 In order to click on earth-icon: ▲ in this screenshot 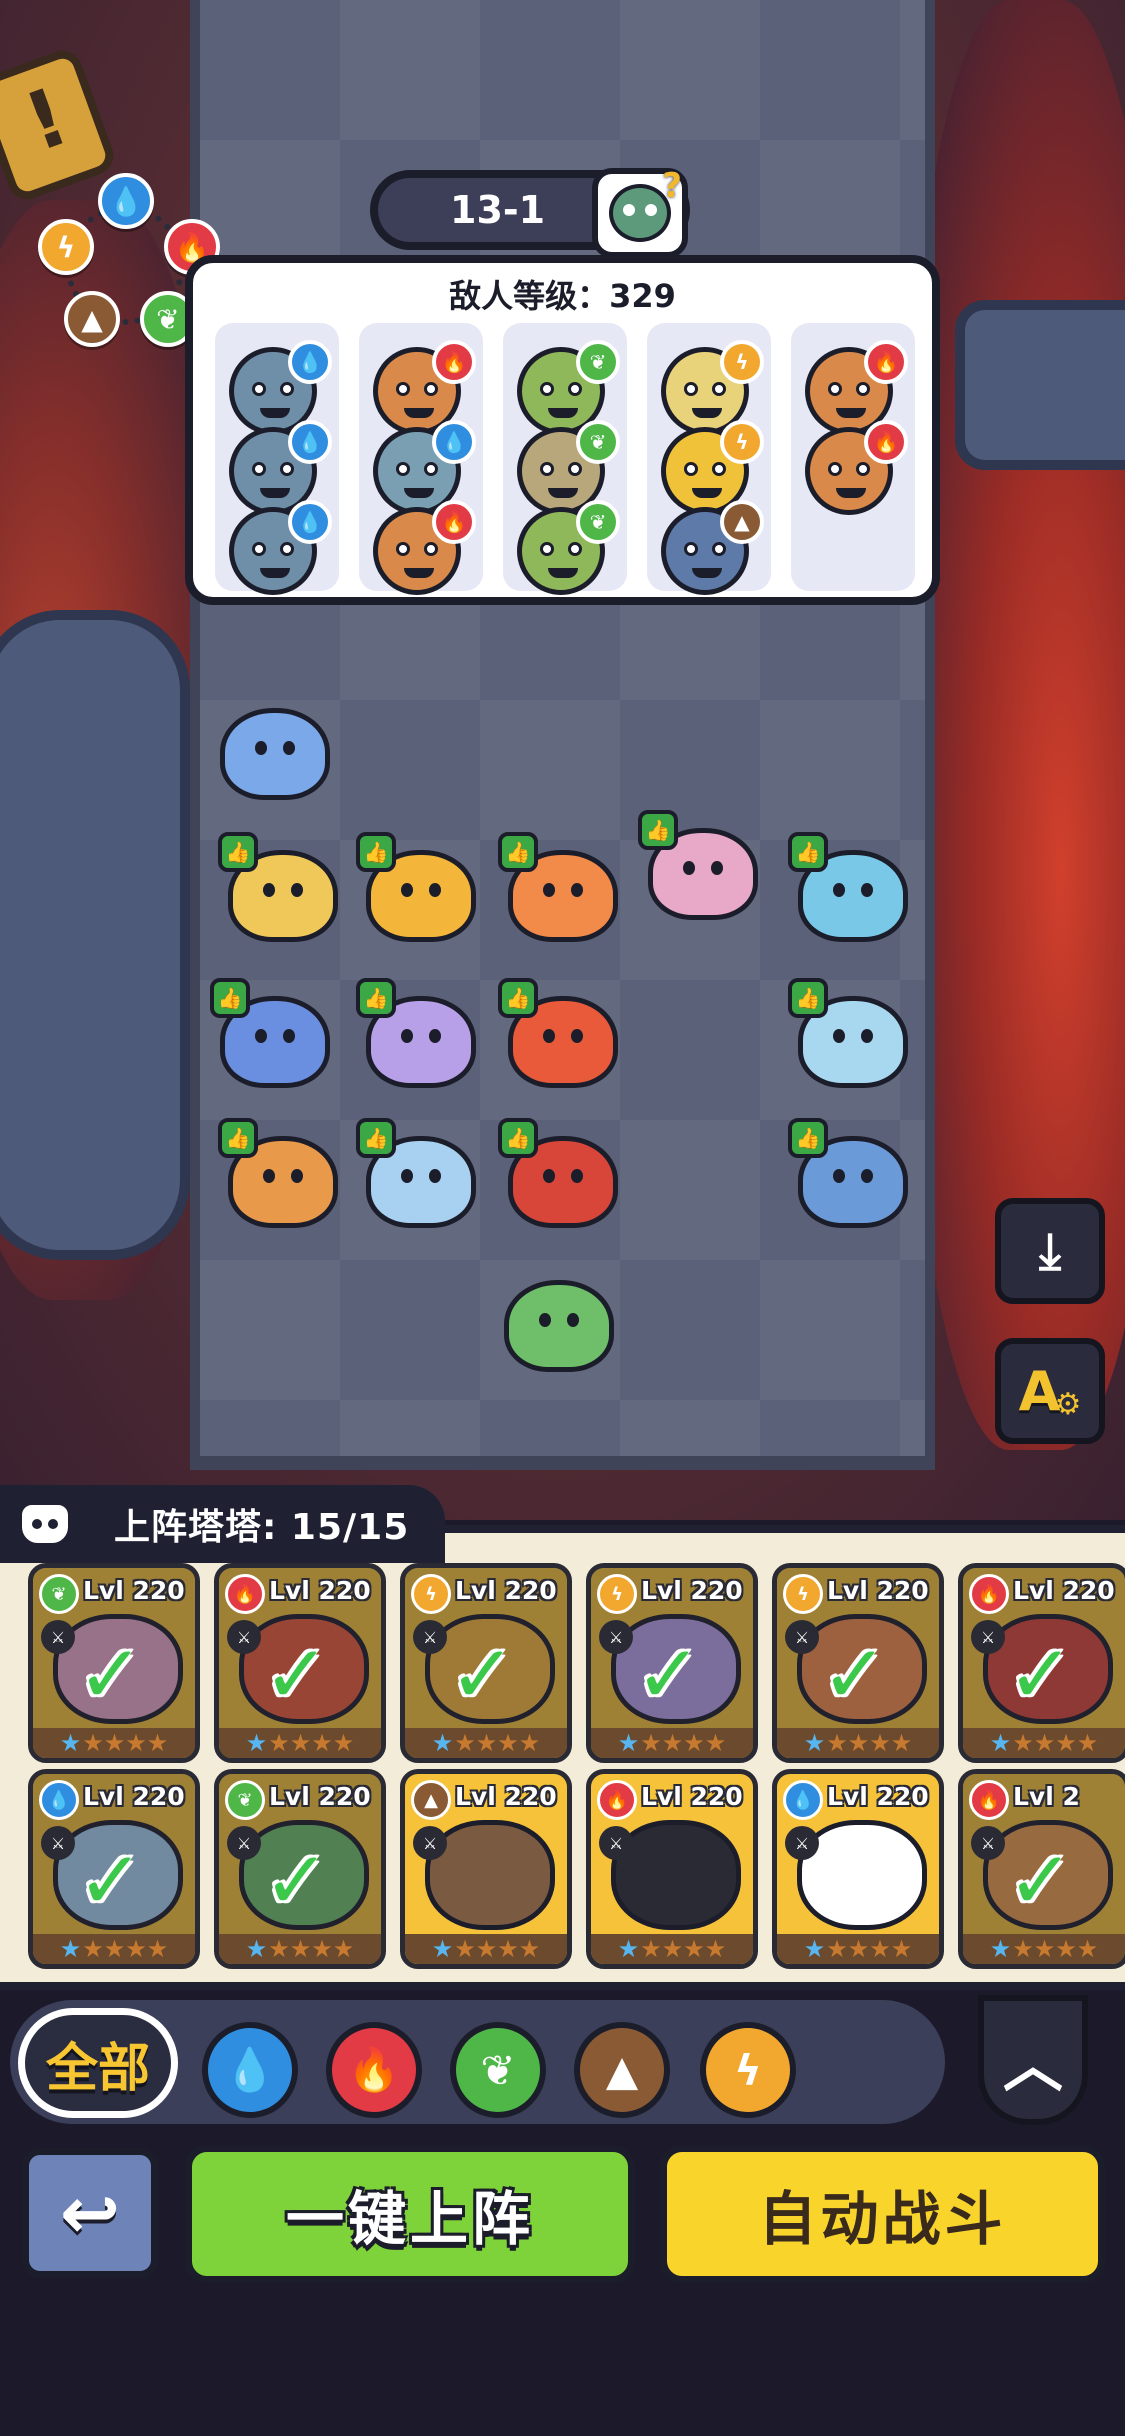, I will do `click(431, 1800)`.